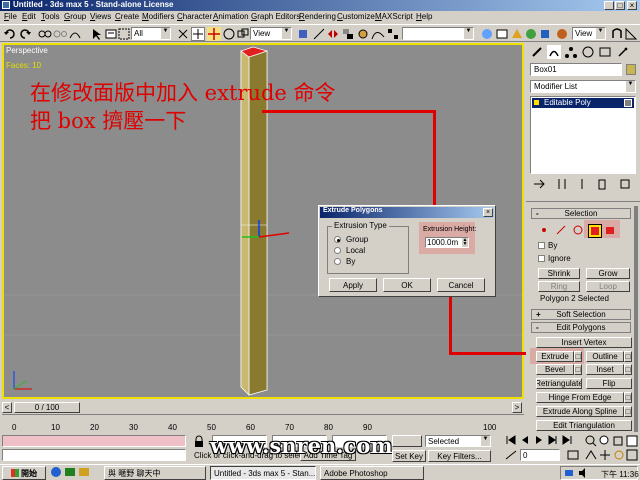 The image size is (640, 480). Describe the element at coordinates (409, 456) in the screenshot. I see `set-key-button: Set Key` at that location.